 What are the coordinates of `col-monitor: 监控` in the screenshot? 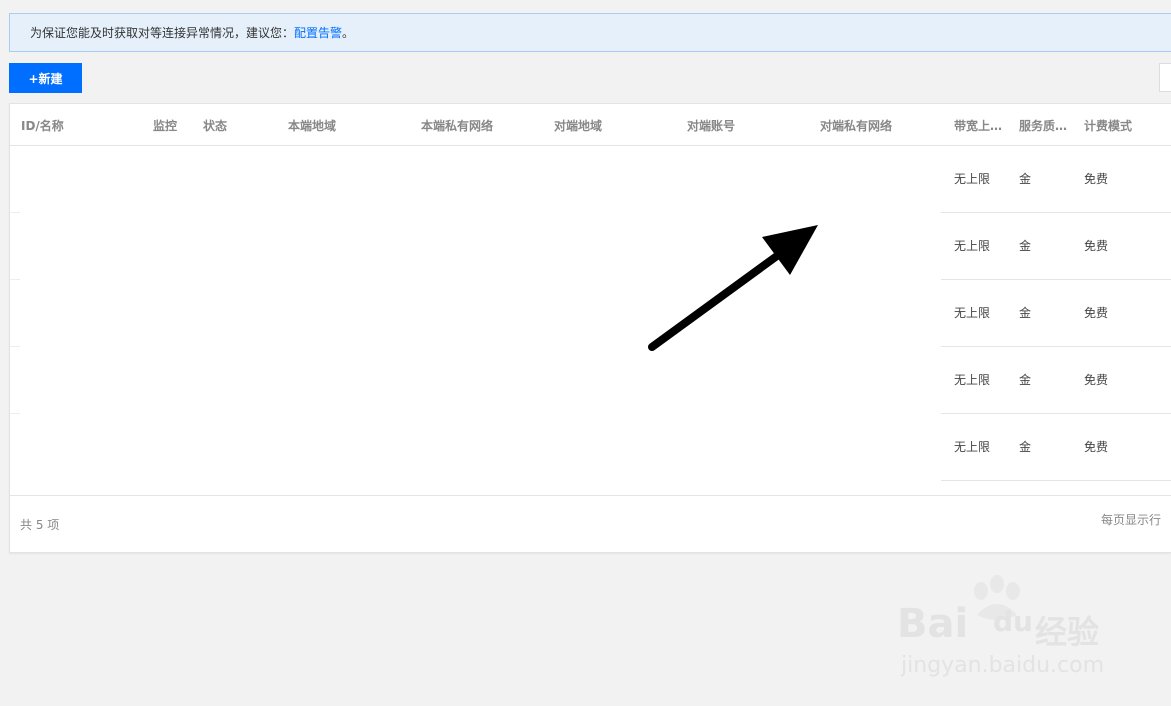 It's located at (165, 126).